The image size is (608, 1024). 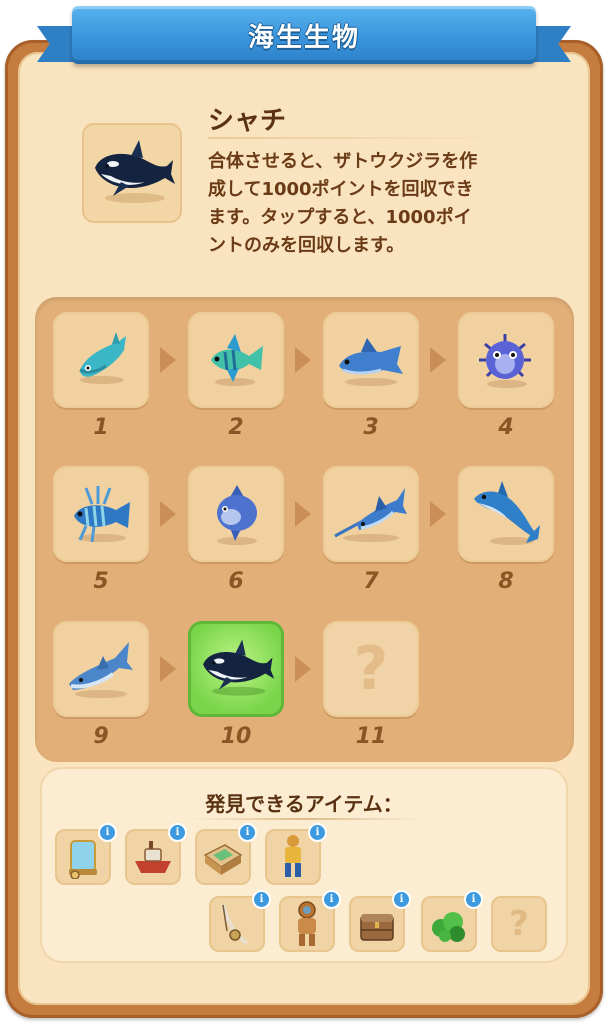 I want to click on wolf-fish-icon, so click(x=371, y=362).